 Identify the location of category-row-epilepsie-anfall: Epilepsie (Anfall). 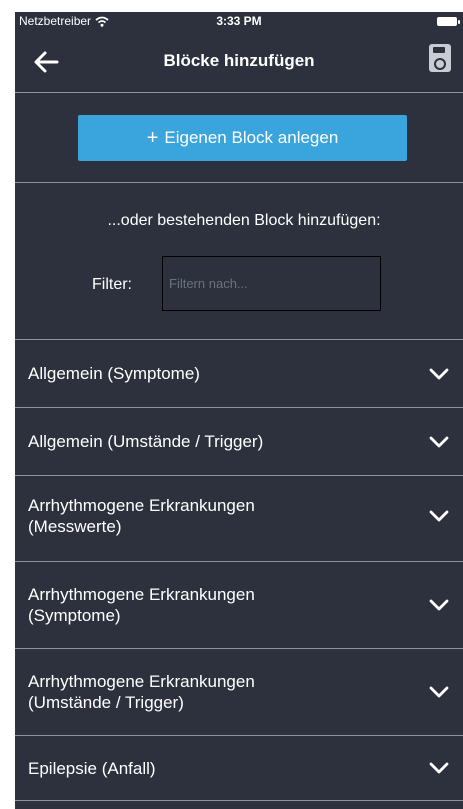
(239, 767).